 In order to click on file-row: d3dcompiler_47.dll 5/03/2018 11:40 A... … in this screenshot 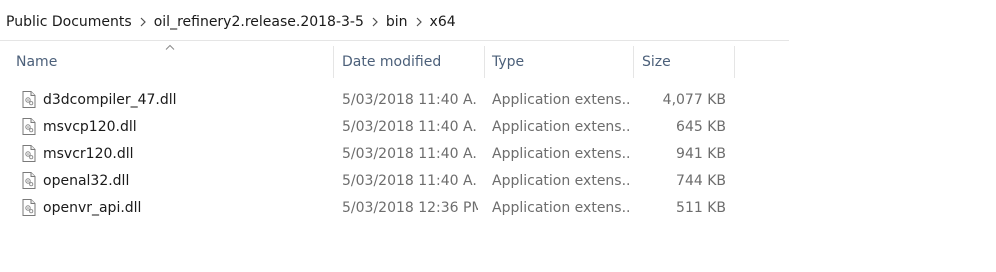, I will do `click(368, 100)`.